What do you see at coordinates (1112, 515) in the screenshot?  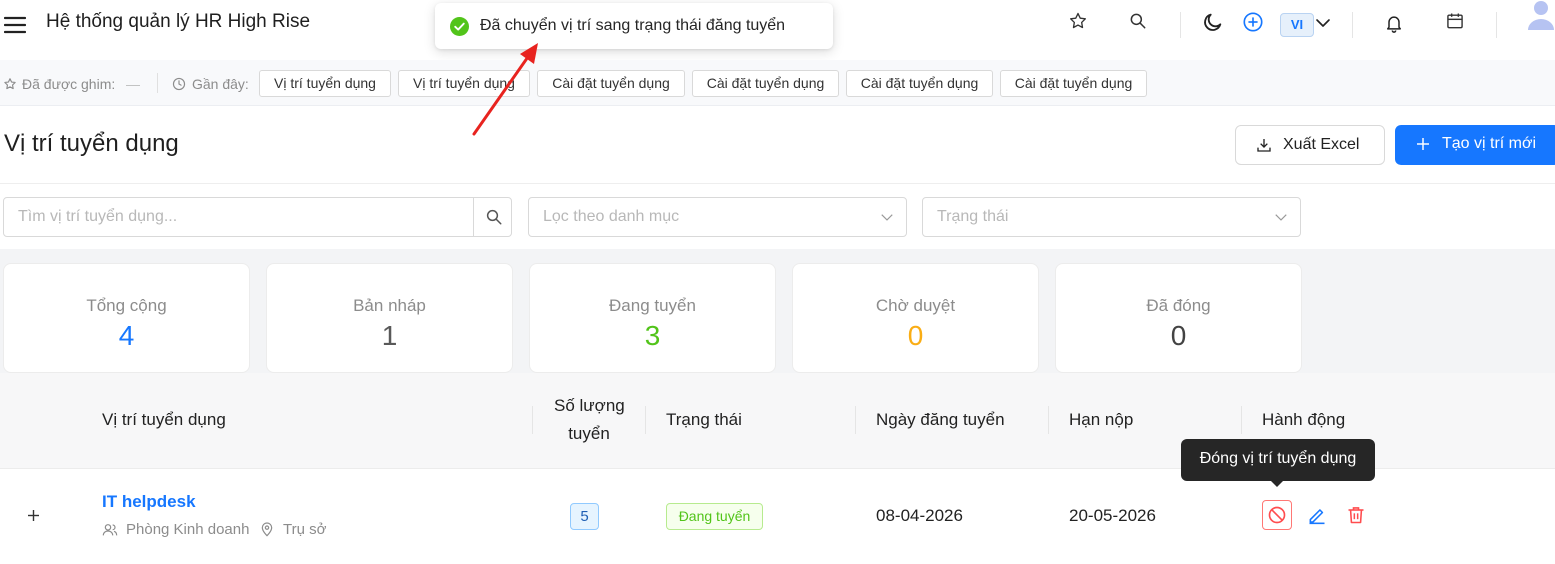 I see `deadline-cell: 20-05-2026` at bounding box center [1112, 515].